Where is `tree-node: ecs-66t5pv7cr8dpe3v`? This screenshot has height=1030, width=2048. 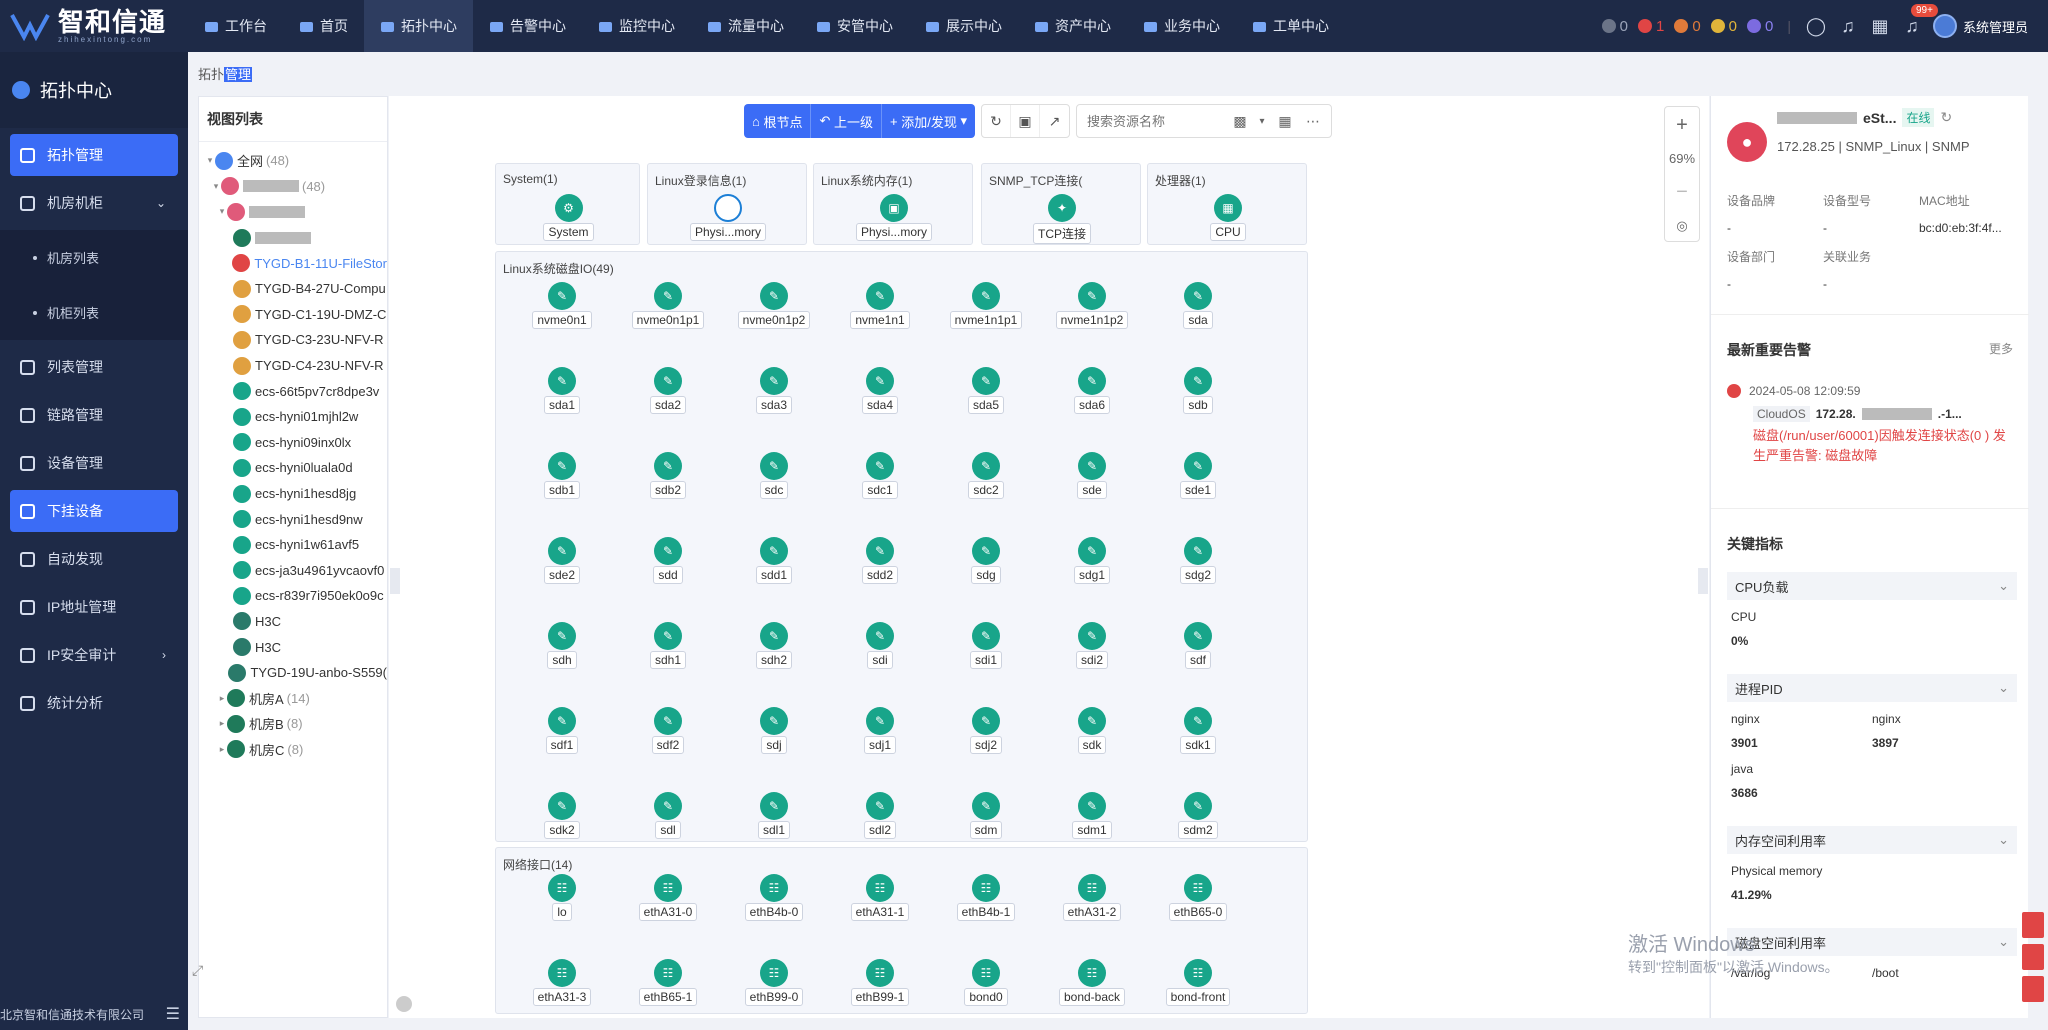 tree-node: ecs-66t5pv7cr8dpe3v is located at coordinates (293, 391).